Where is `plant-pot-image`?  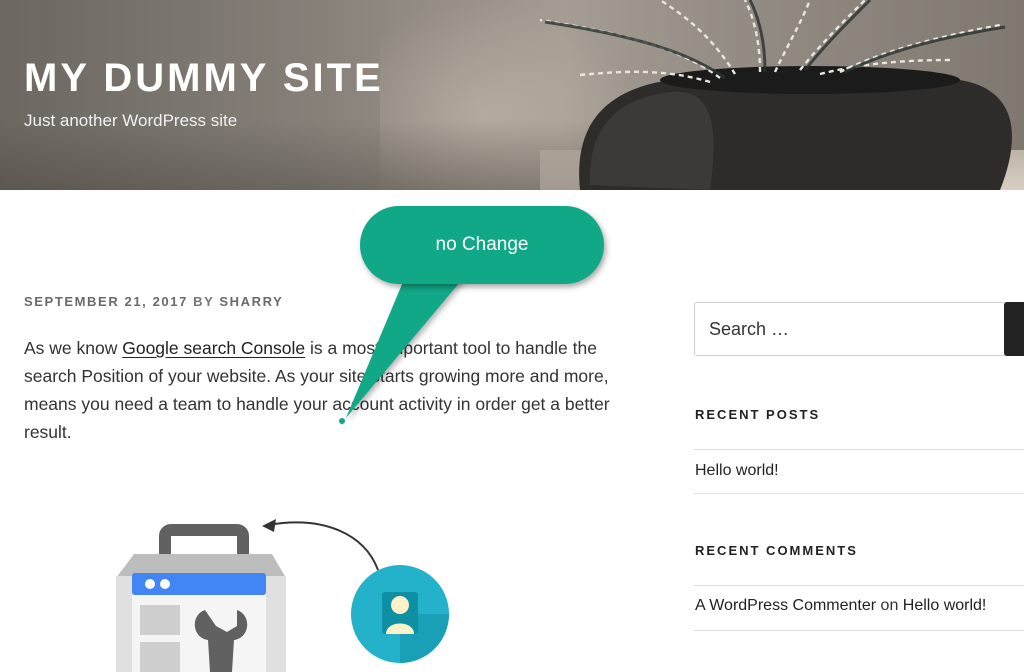
plant-pot-image is located at coordinates (775, 95).